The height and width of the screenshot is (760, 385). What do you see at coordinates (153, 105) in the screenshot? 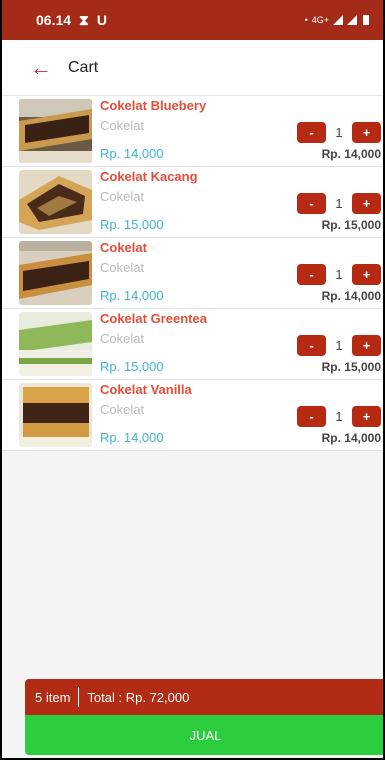
I see `product-name: Cokelat Bluebery` at bounding box center [153, 105].